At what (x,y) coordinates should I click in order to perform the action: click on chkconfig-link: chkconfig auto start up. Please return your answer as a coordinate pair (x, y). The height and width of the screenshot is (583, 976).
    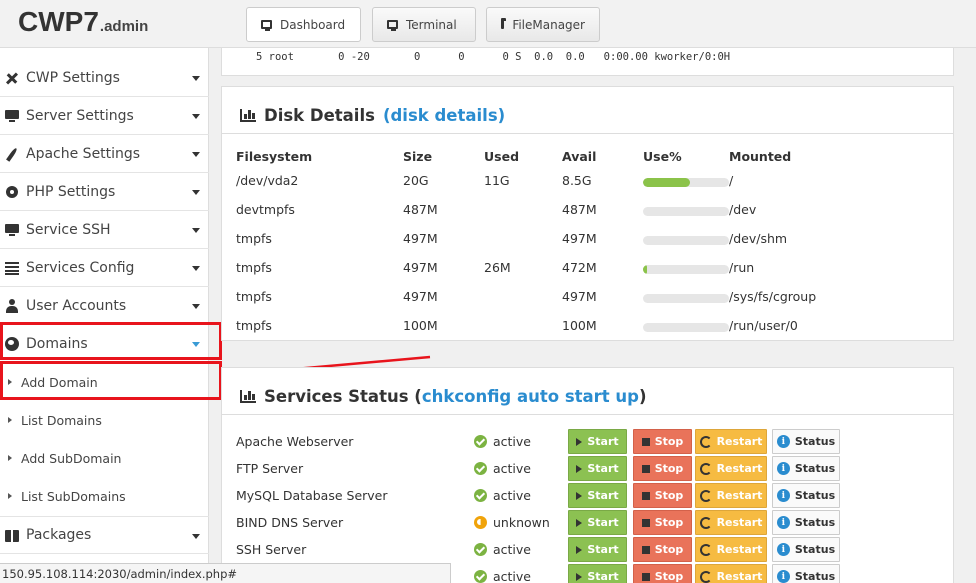
    Looking at the image, I should click on (530, 396).